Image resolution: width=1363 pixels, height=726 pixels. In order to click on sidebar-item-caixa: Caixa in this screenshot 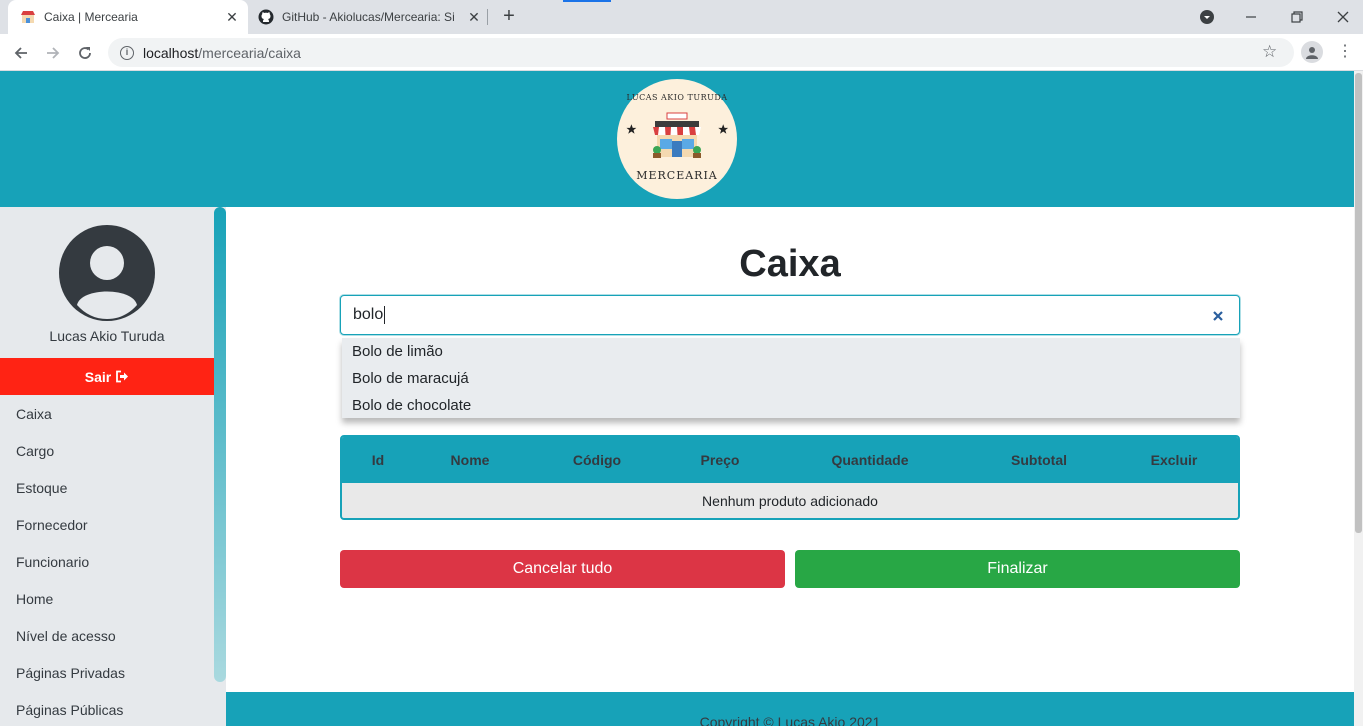, I will do `click(107, 413)`.